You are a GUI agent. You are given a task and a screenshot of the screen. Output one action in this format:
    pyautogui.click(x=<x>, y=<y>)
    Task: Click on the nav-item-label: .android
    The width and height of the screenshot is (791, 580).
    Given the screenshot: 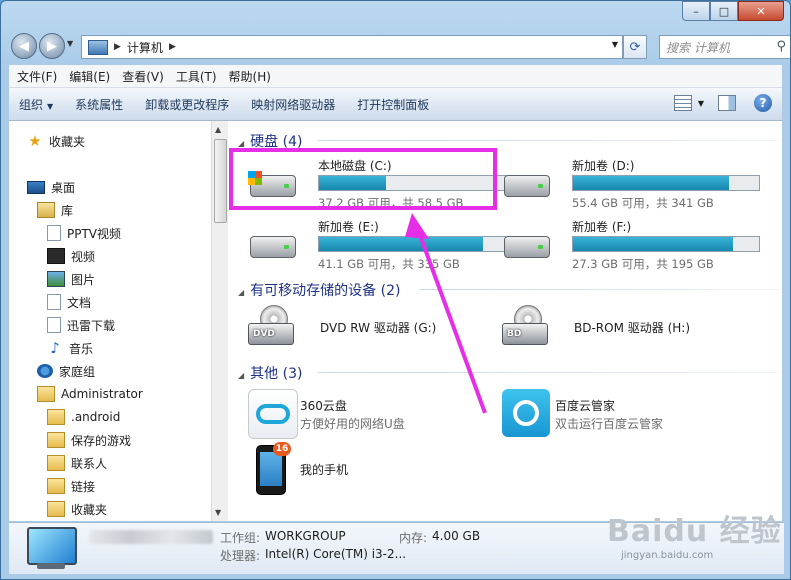 What is the action you would take?
    pyautogui.click(x=96, y=417)
    